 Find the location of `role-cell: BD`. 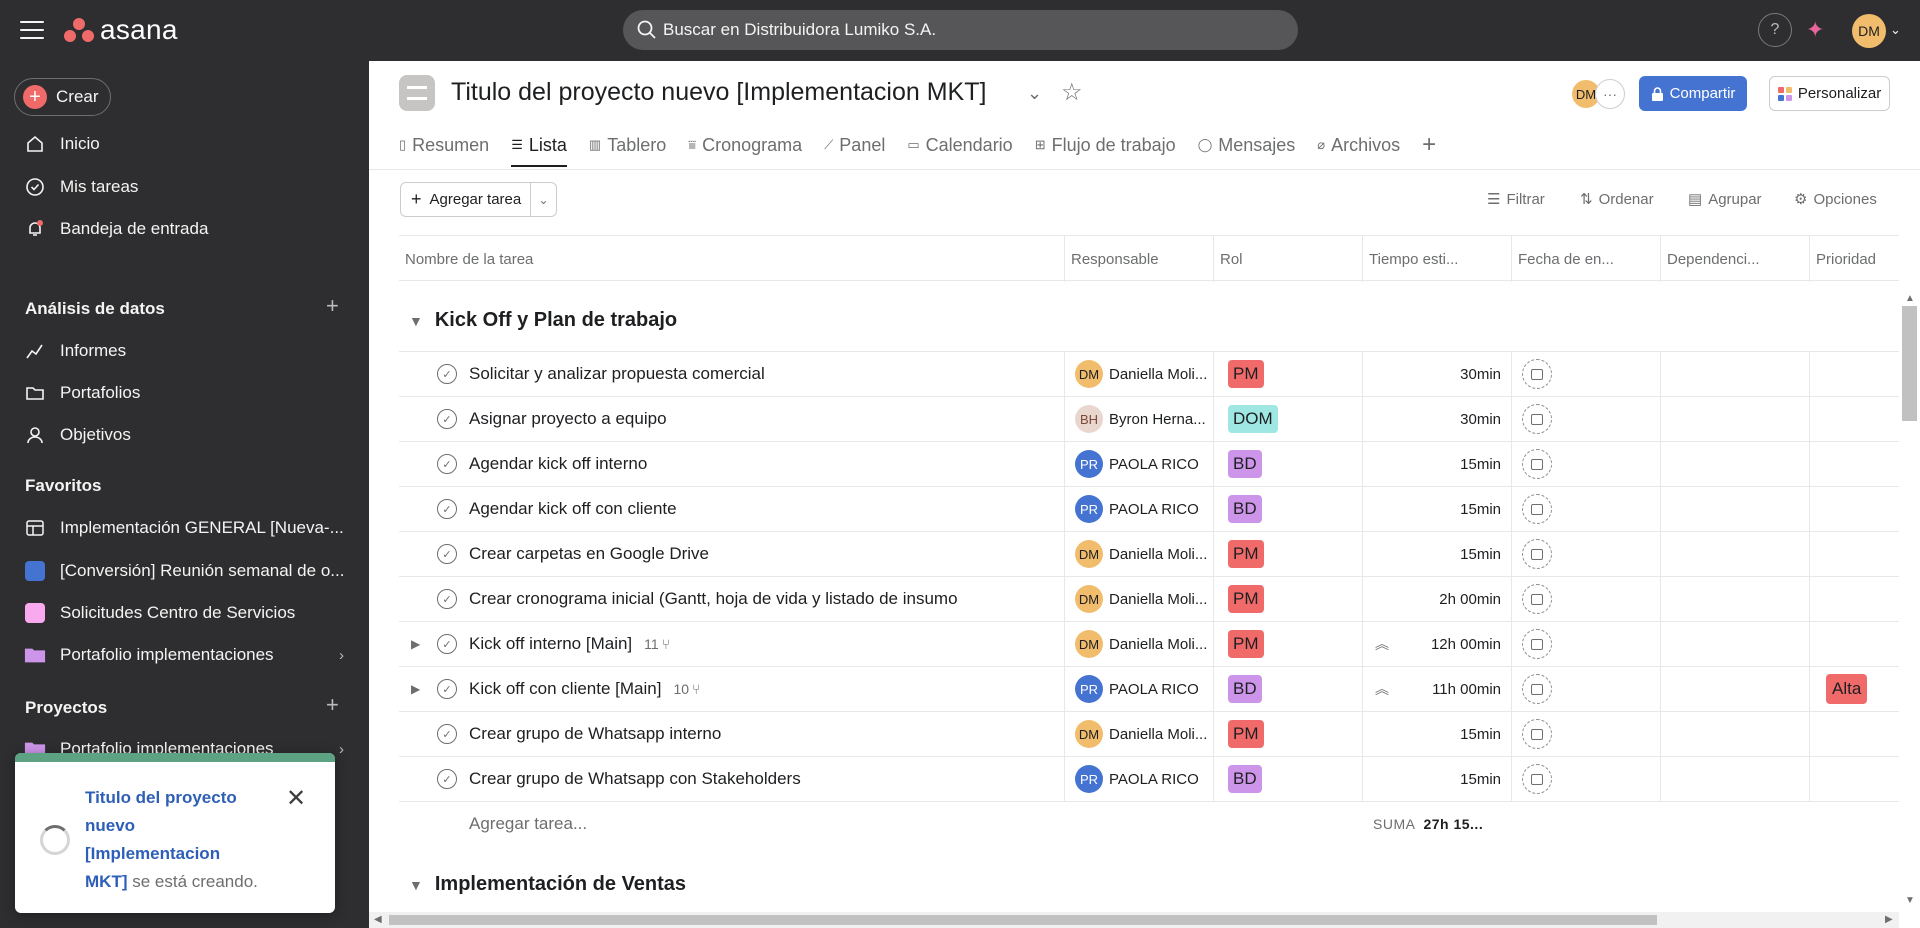

role-cell: BD is located at coordinates (1287, 689).